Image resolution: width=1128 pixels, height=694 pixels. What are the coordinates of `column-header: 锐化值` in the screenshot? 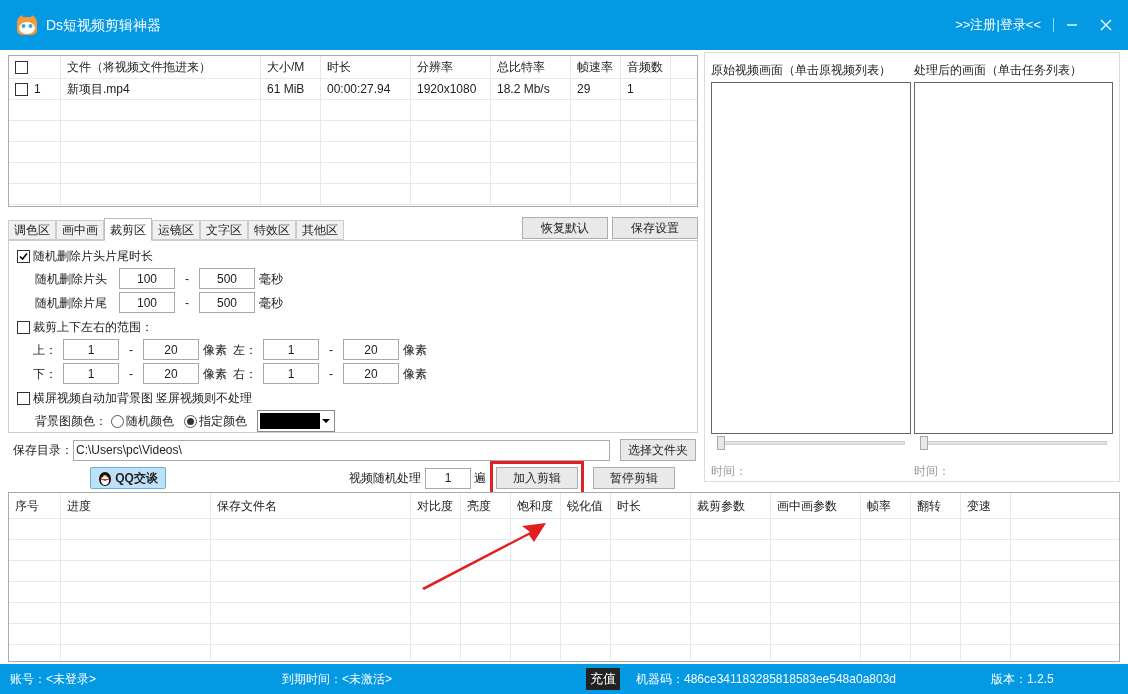 It's located at (585, 506).